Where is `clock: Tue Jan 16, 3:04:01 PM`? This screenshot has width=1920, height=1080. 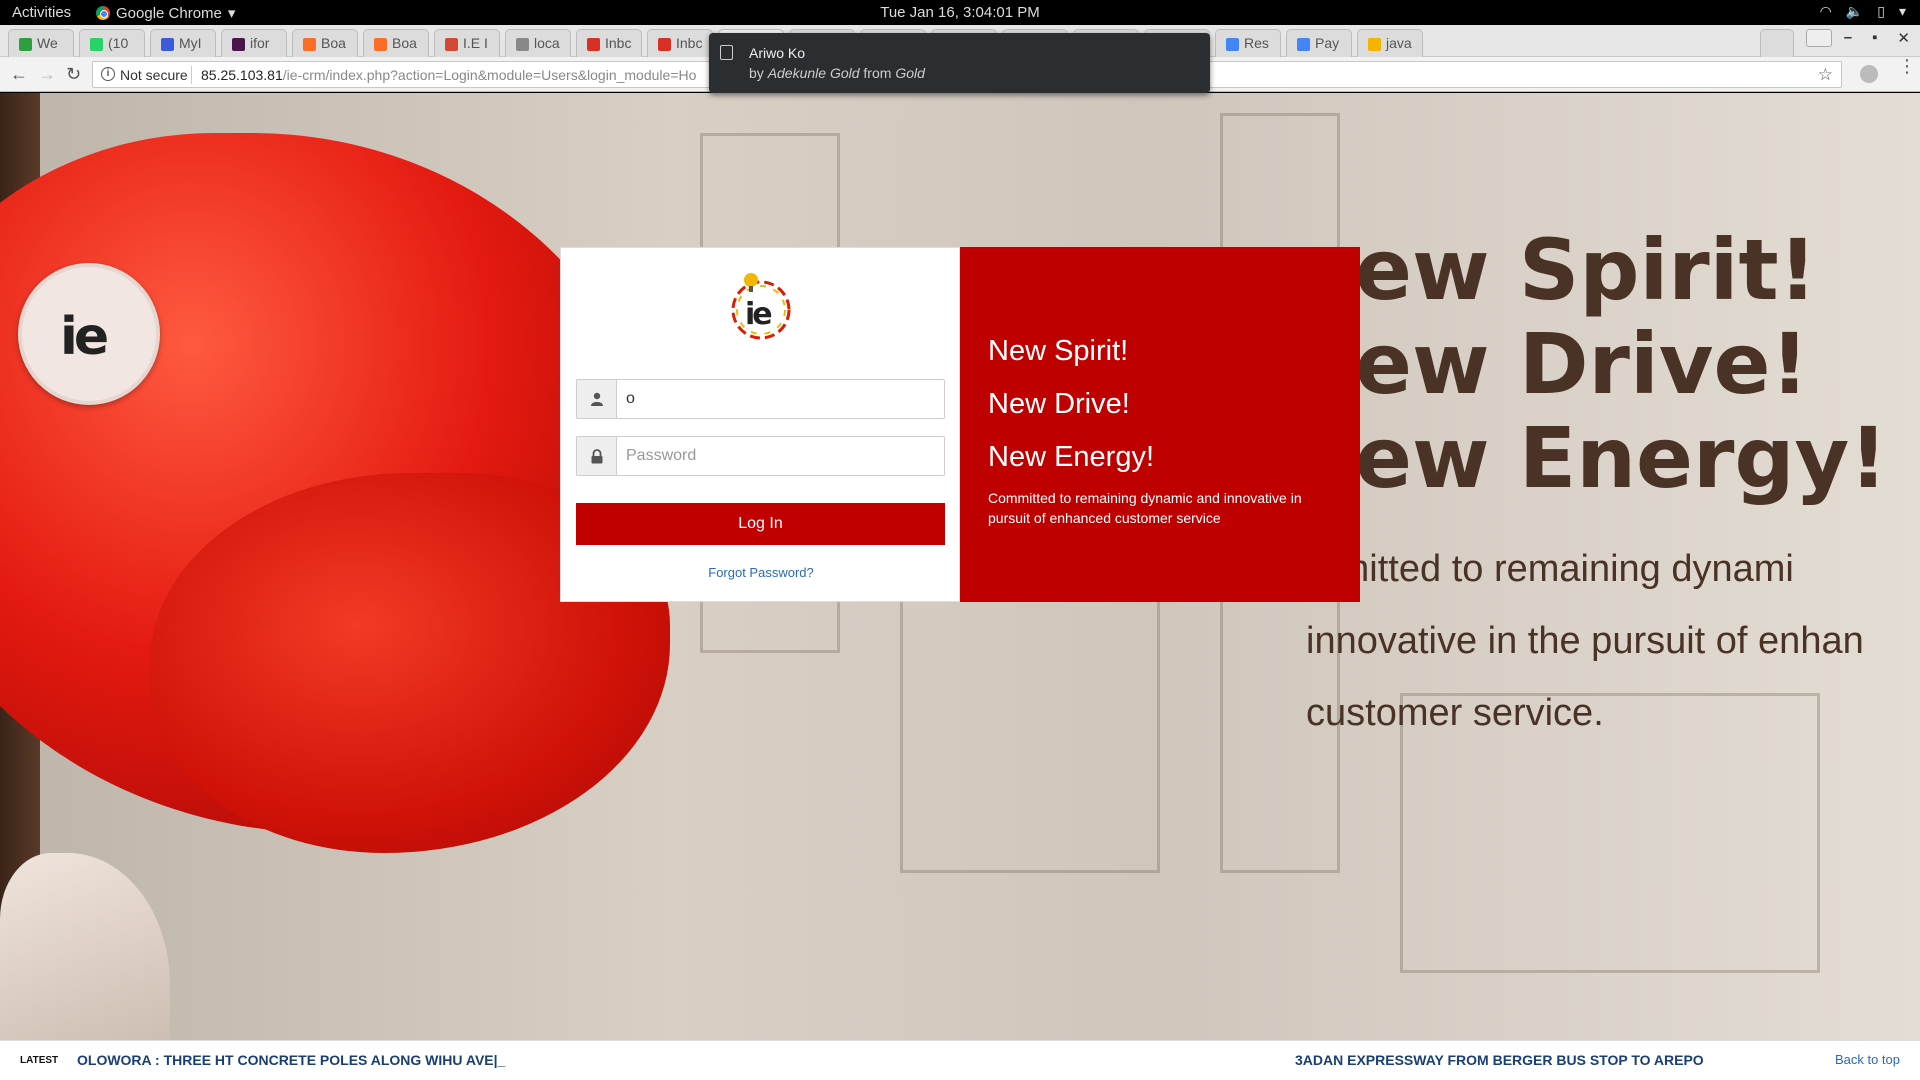 clock: Tue Jan 16, 3:04:01 PM is located at coordinates (960, 12).